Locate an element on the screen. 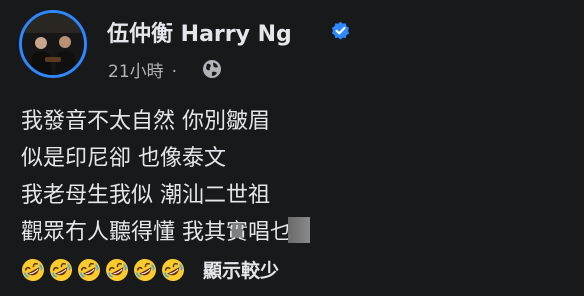  post-text-line: 觀眾冇人聽得懂 我其實唱乜 is located at coordinates (156, 232).